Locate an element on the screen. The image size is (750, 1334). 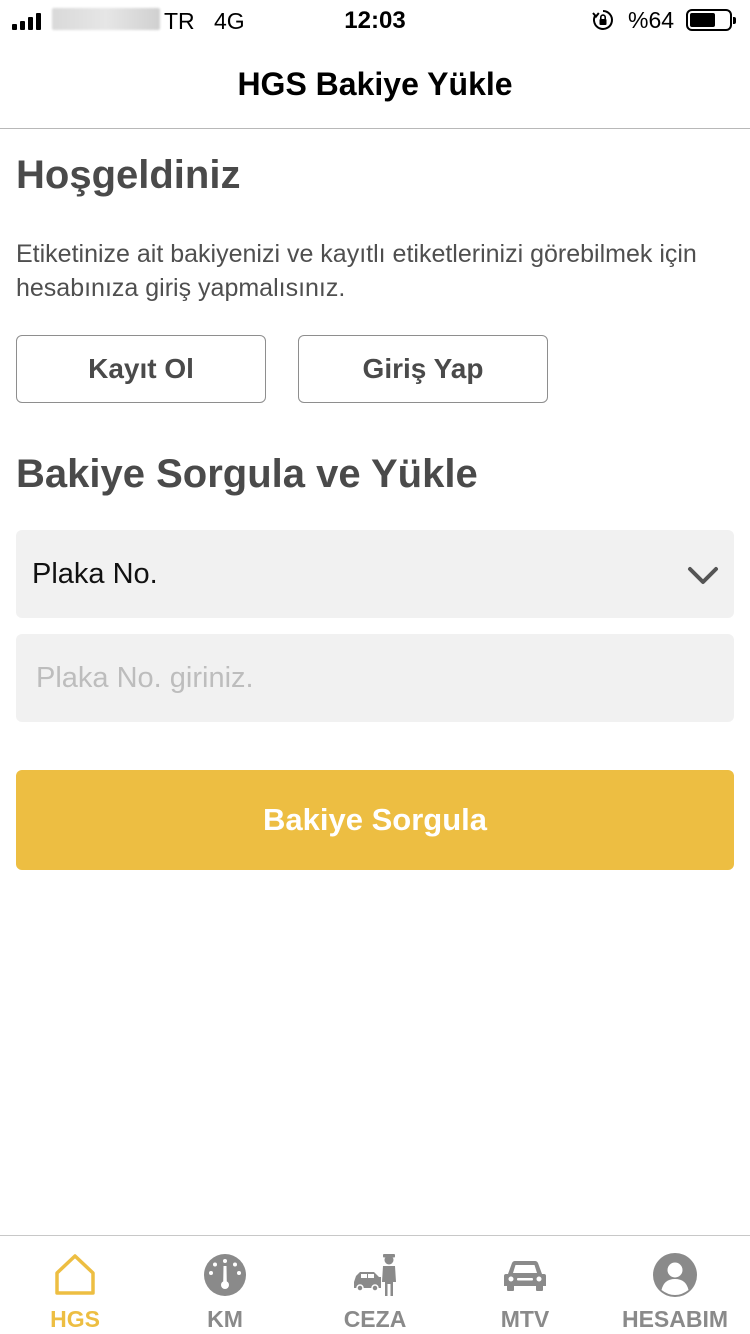
status-bar: TR 4G 12:03 %64 is located at coordinates (375, 20).